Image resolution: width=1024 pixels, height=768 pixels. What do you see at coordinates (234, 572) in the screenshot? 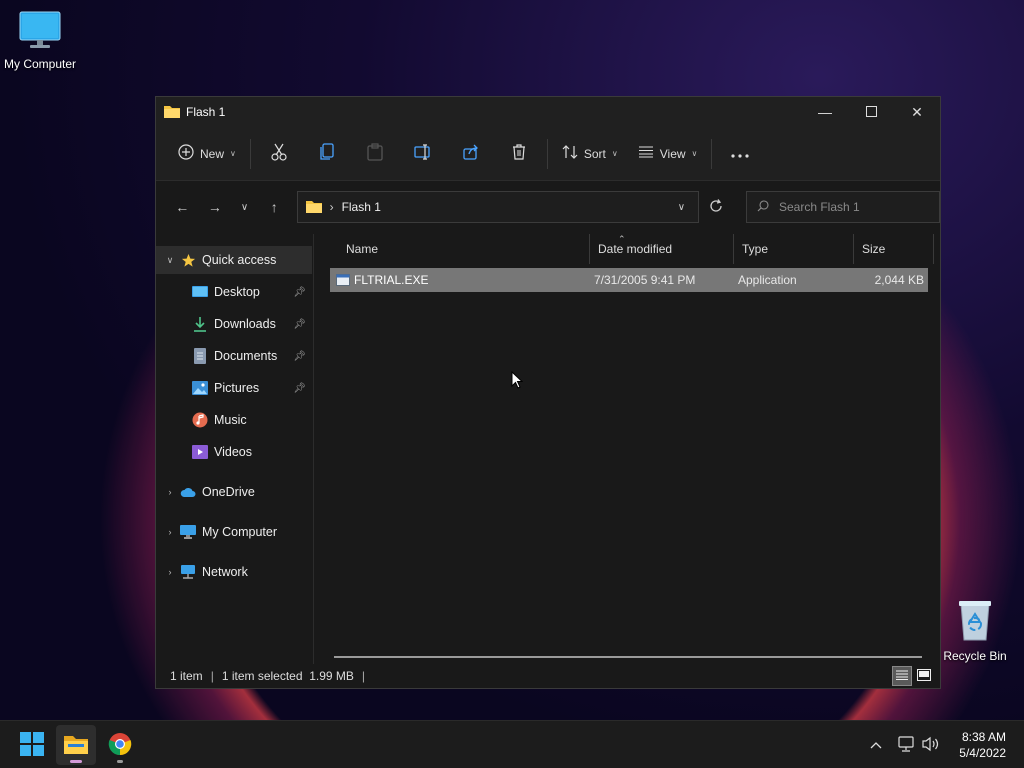
I see `nav-item-network: › Network` at bounding box center [234, 572].